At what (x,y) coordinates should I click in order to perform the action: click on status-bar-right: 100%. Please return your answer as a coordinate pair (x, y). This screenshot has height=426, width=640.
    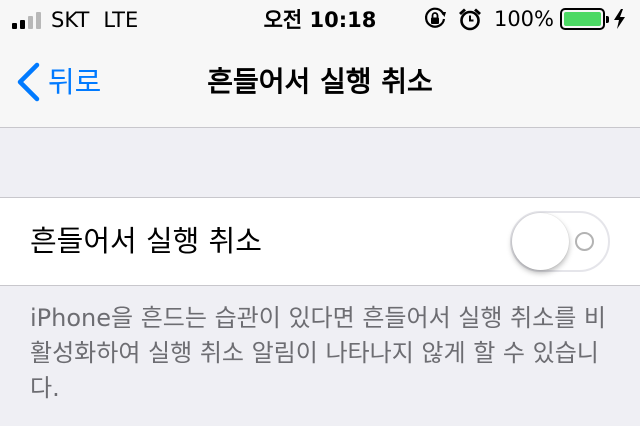
    Looking at the image, I should click on (524, 19).